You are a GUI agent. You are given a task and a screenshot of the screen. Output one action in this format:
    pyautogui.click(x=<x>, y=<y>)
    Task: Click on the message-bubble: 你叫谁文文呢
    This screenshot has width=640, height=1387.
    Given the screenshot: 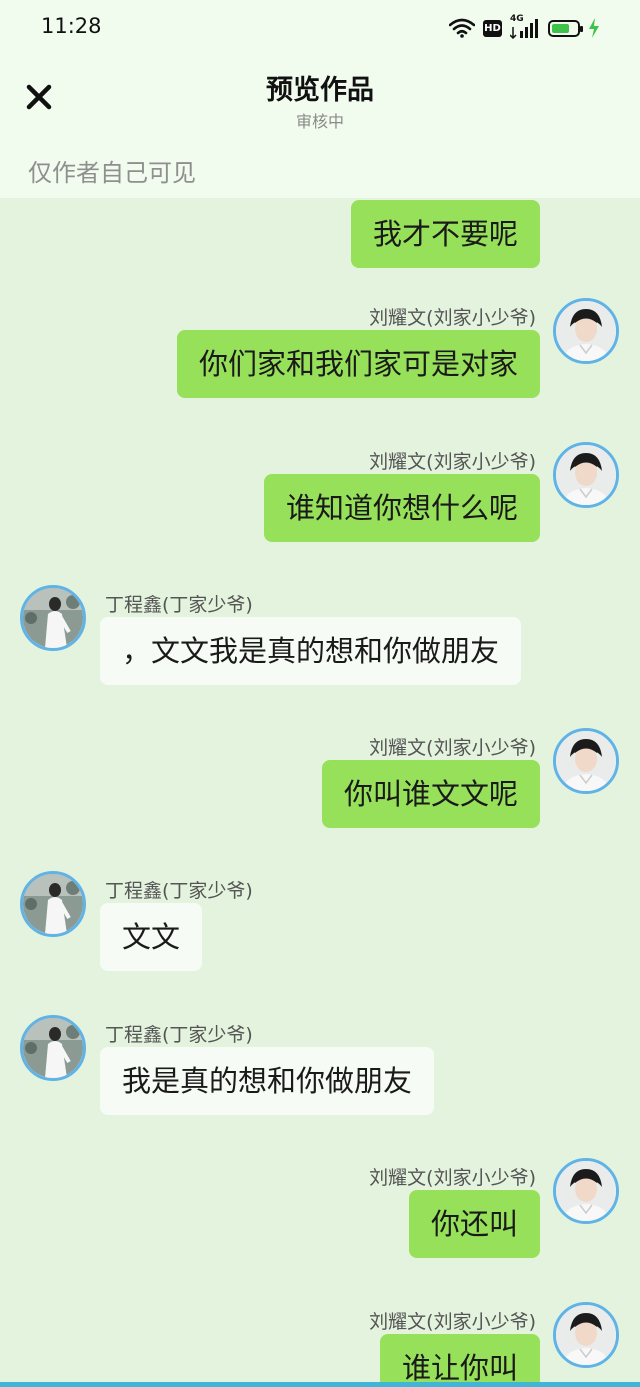 What is the action you would take?
    pyautogui.click(x=430, y=794)
    